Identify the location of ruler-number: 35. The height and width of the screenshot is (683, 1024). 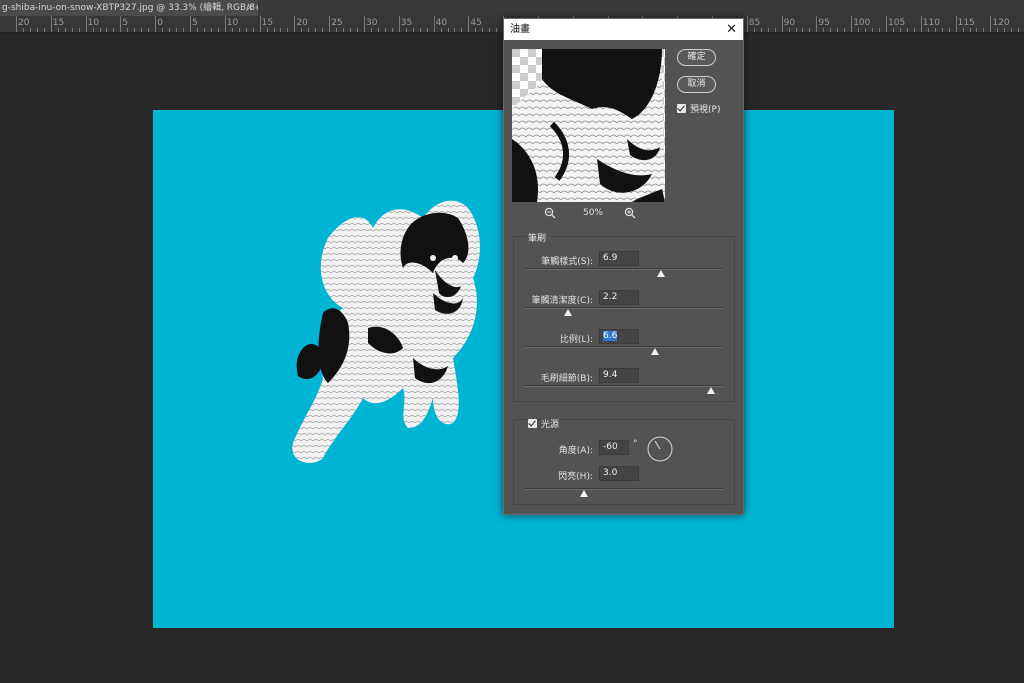
(406, 23).